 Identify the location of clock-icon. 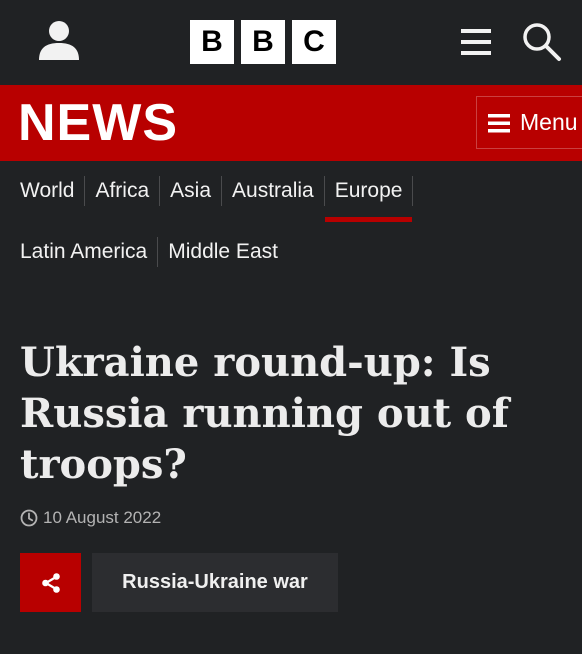
(29, 518).